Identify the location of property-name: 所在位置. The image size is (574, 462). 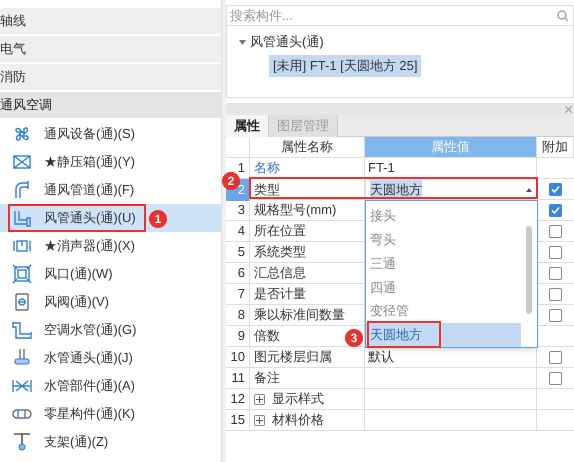
(280, 231).